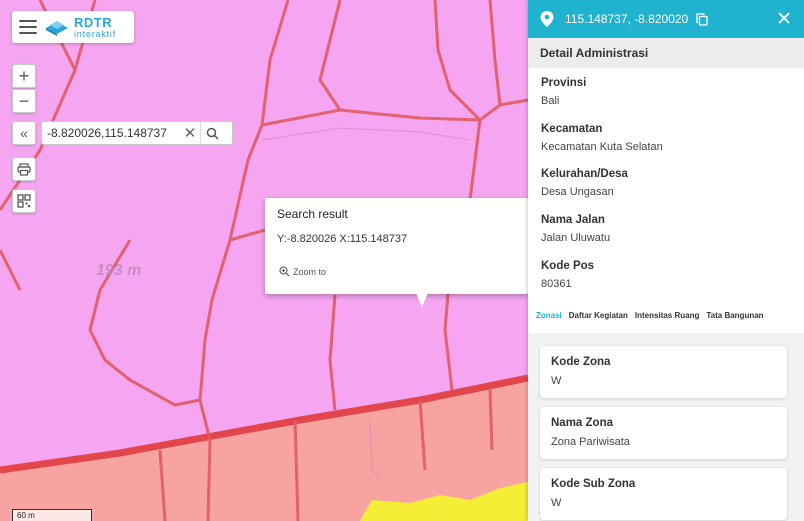 The image size is (804, 521). I want to click on tab-zonasi: Zonasi, so click(549, 315).